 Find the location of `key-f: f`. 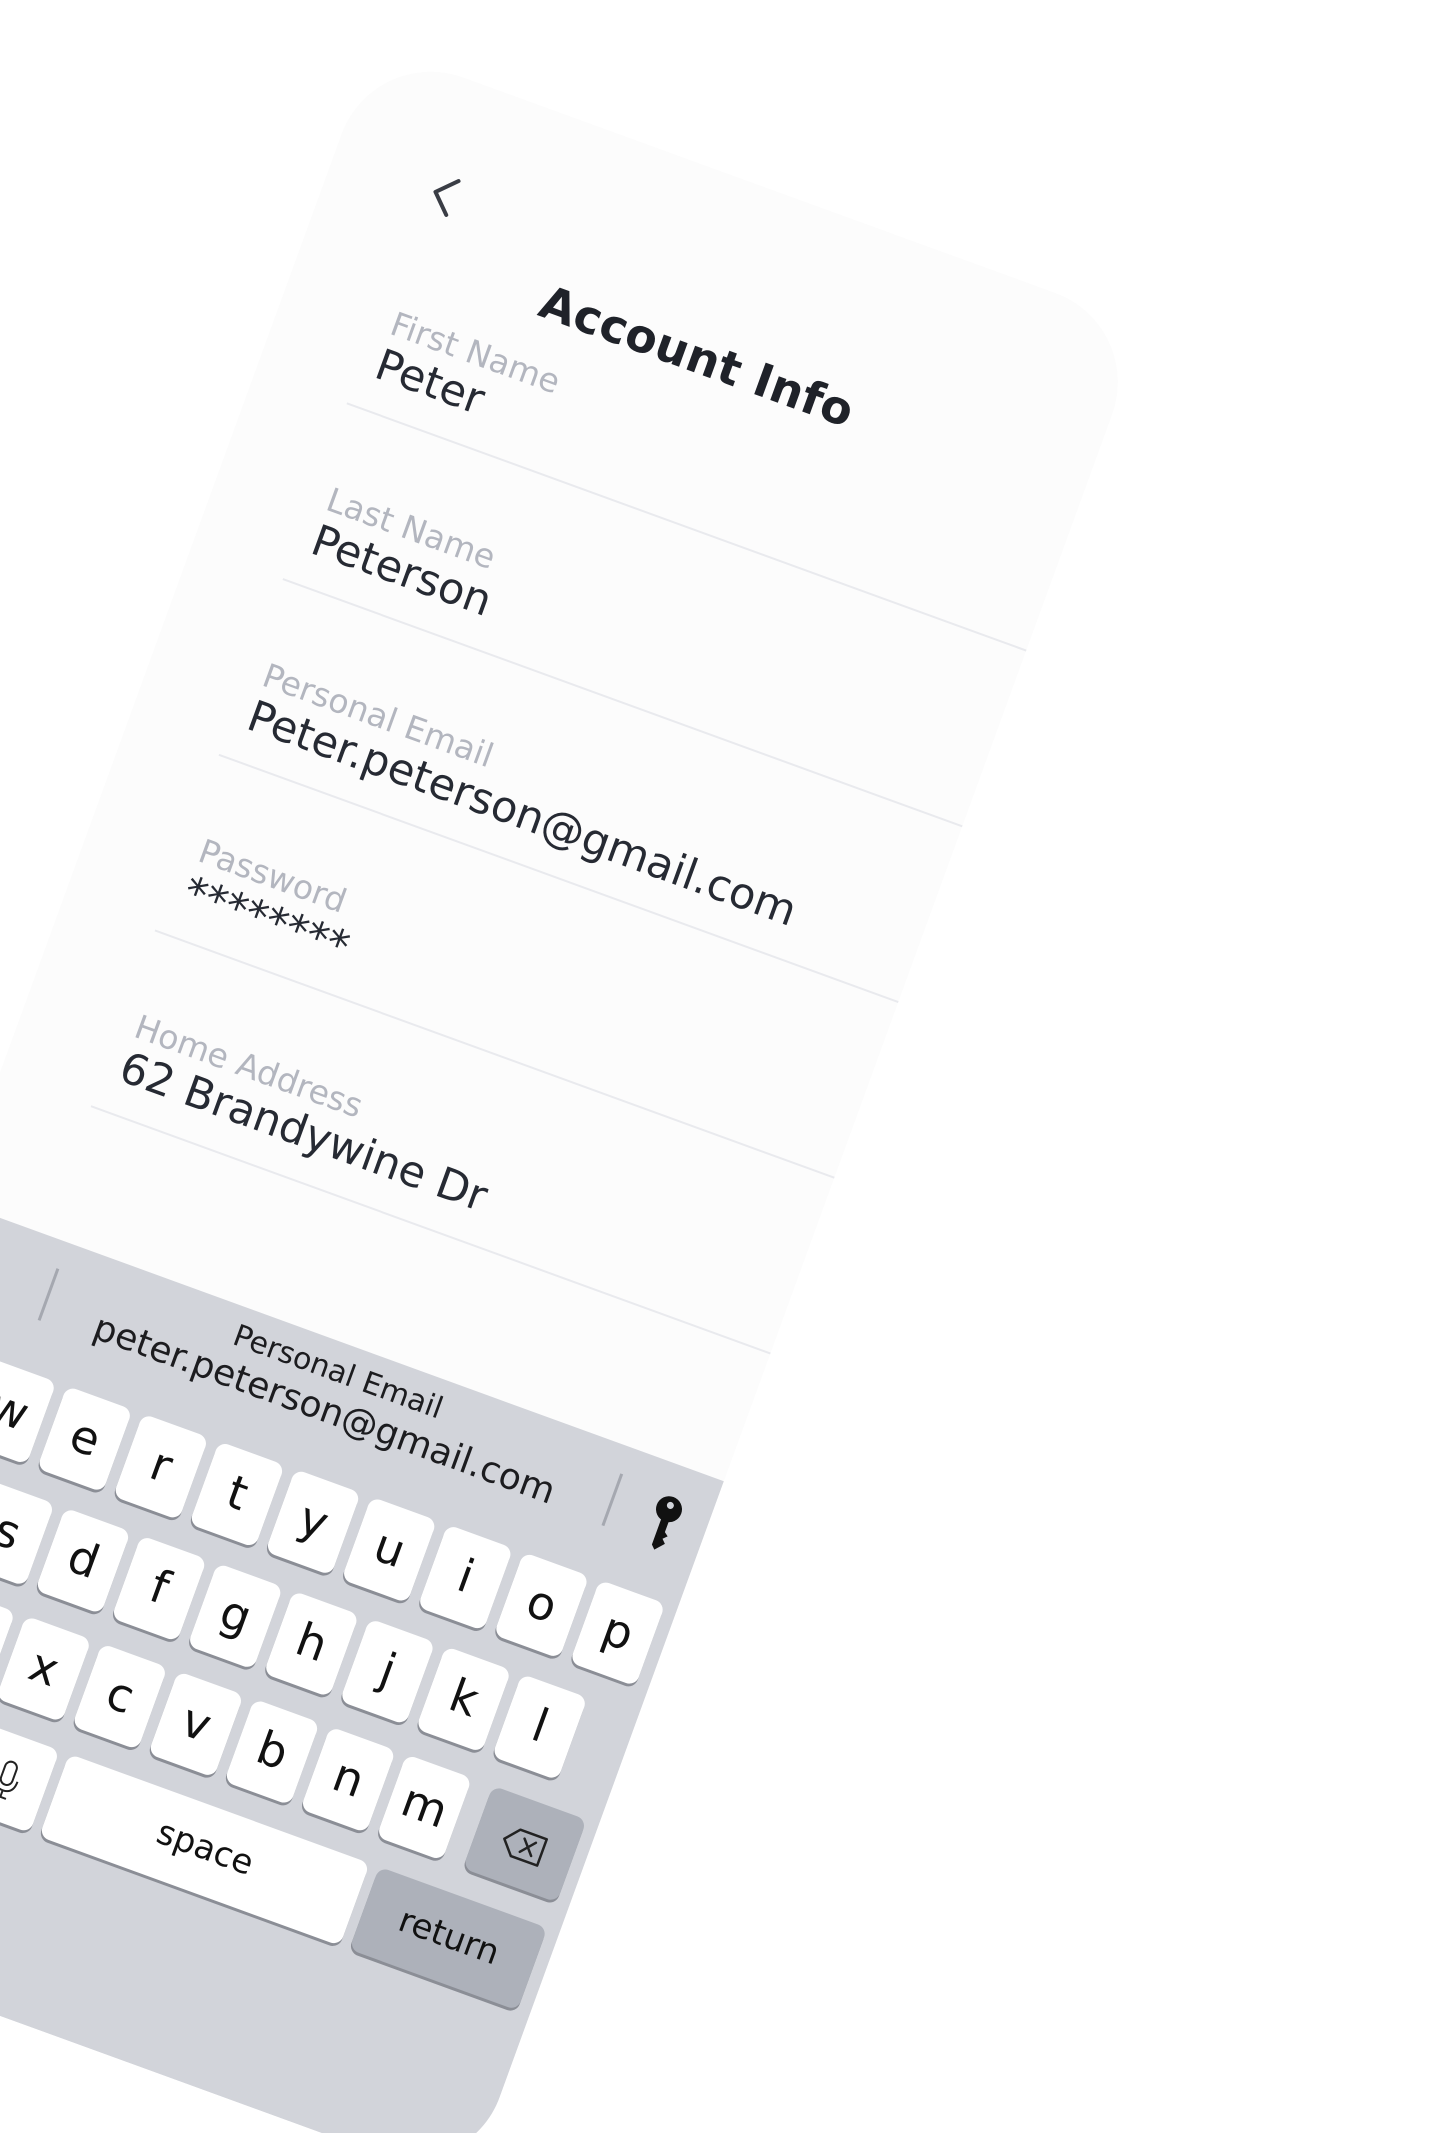

key-f: f is located at coordinates (159, 1588).